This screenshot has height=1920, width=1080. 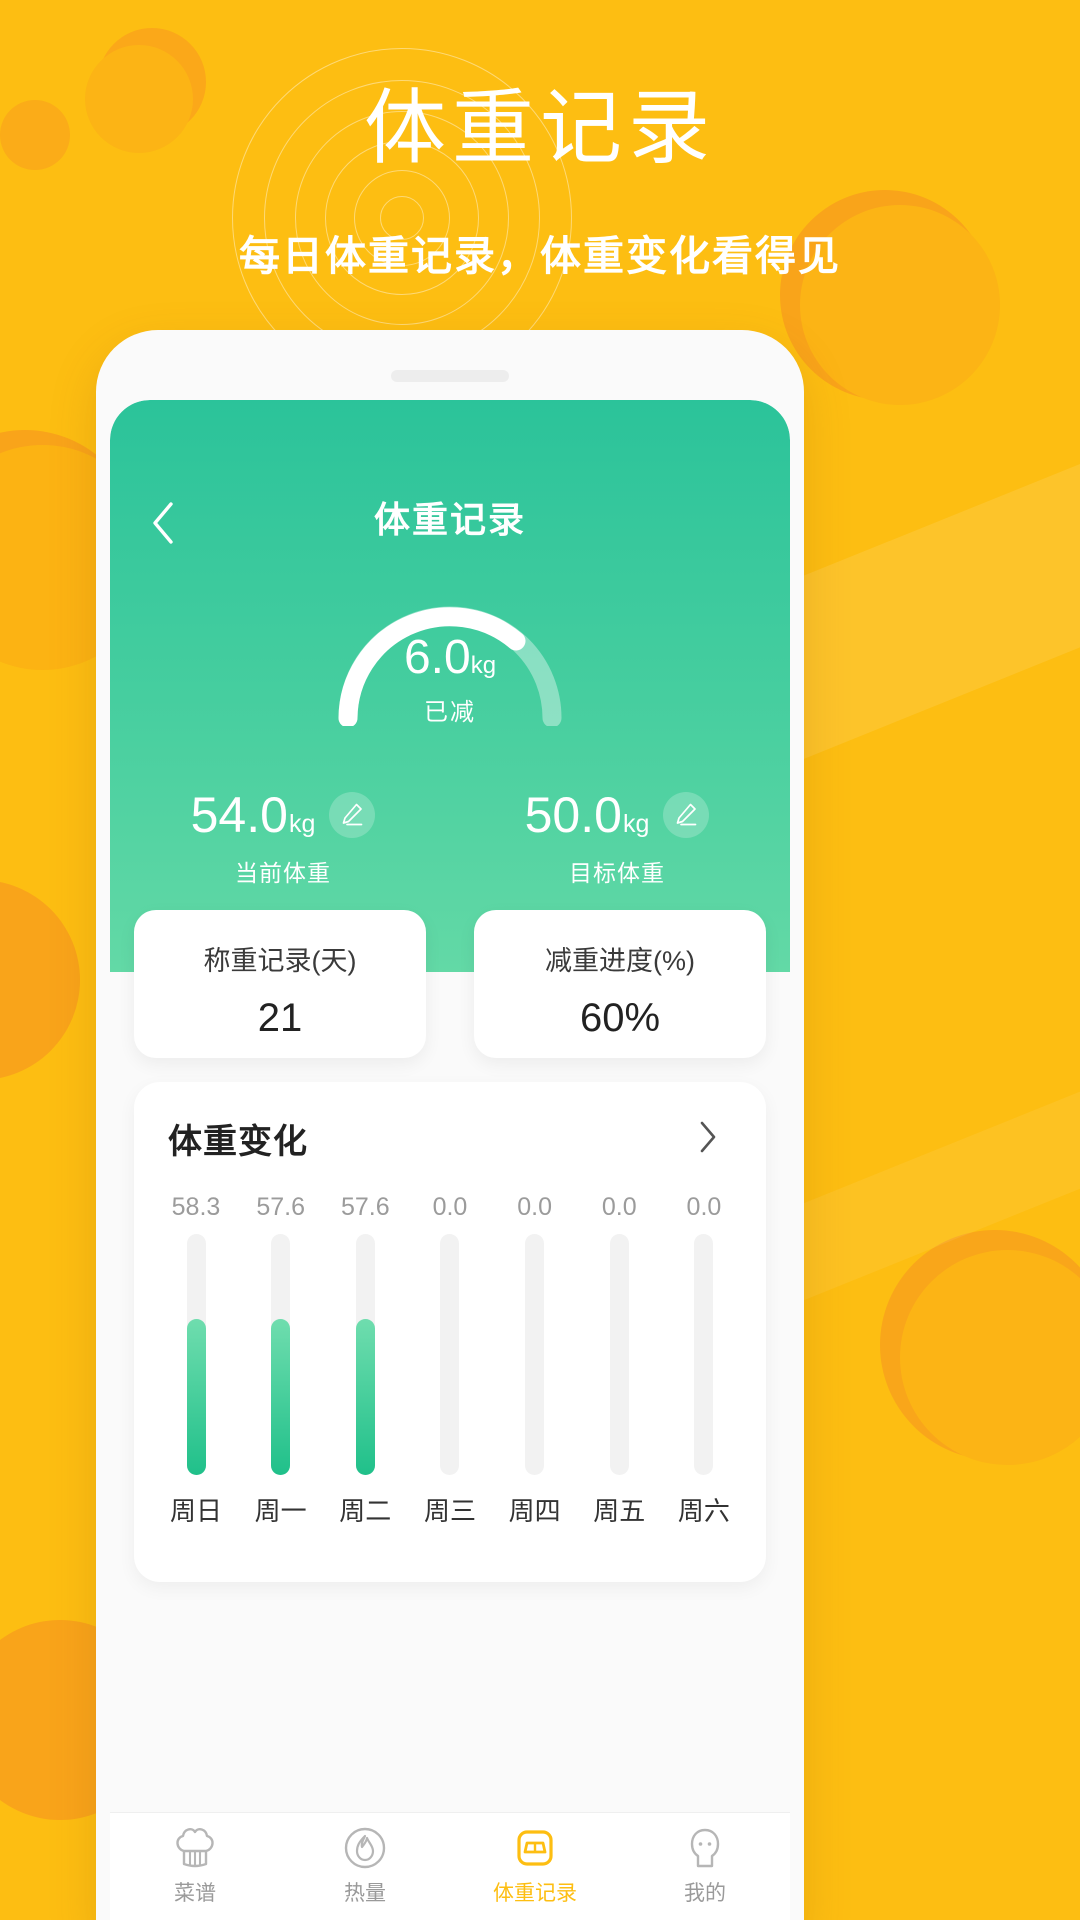 I want to click on chevron-right-icon, so click(x=708, y=1137).